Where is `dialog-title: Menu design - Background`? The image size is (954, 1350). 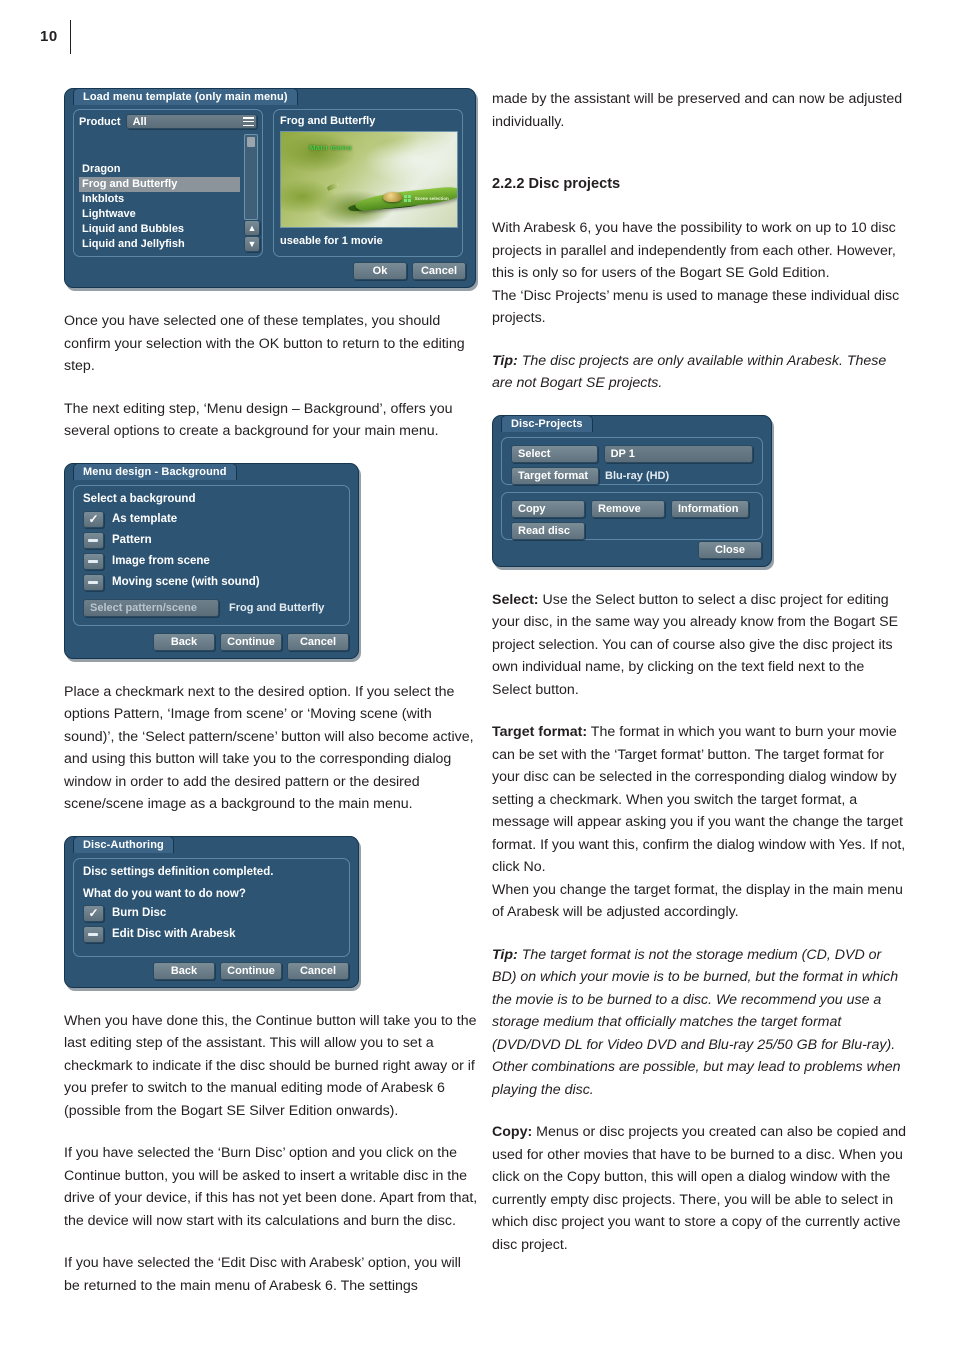
dialog-title: Menu design - Background is located at coordinates (155, 471).